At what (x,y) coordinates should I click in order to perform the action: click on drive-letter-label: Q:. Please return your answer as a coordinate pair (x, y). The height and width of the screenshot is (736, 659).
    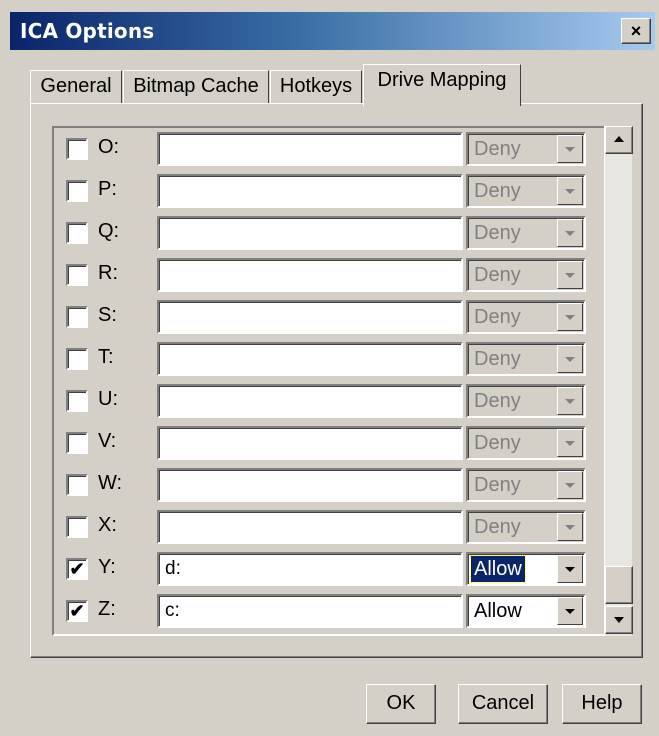
    Looking at the image, I should click on (109, 231).